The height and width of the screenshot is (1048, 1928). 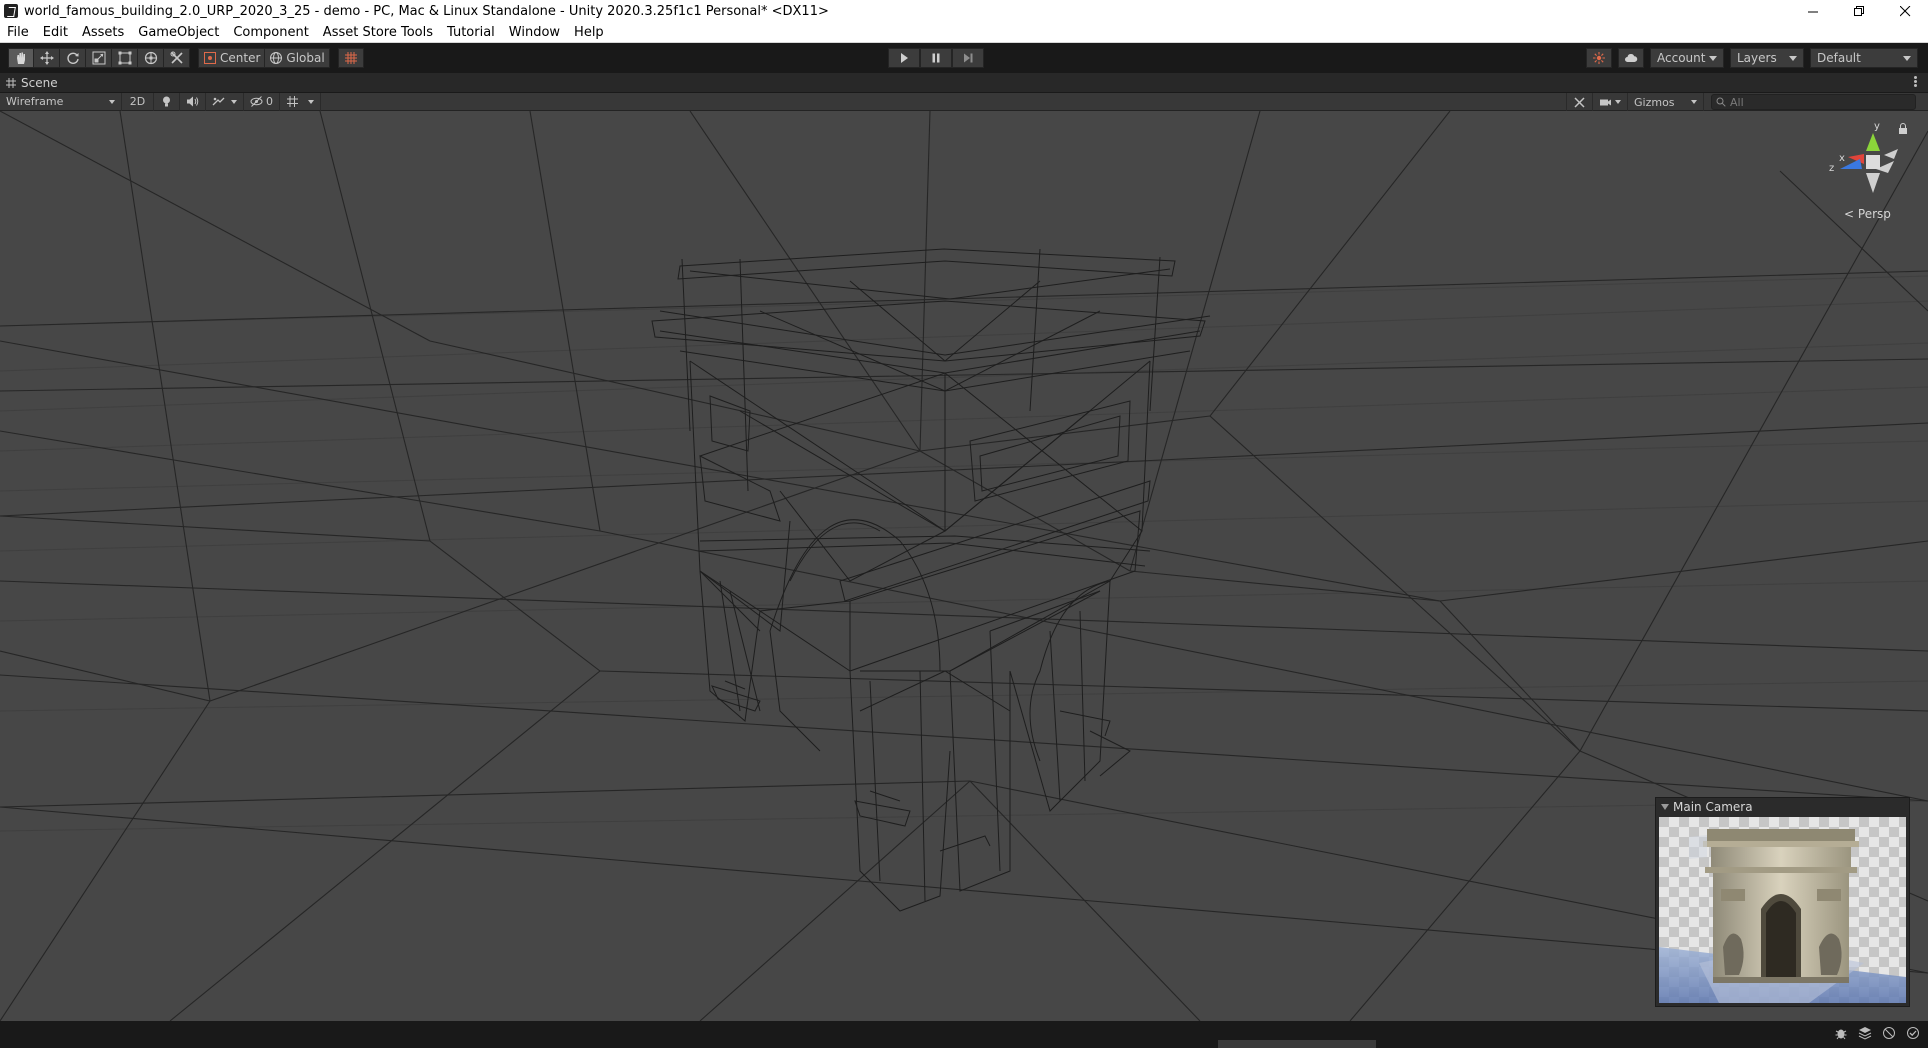 What do you see at coordinates (1813, 102) in the screenshot?
I see `scene-search-input: All` at bounding box center [1813, 102].